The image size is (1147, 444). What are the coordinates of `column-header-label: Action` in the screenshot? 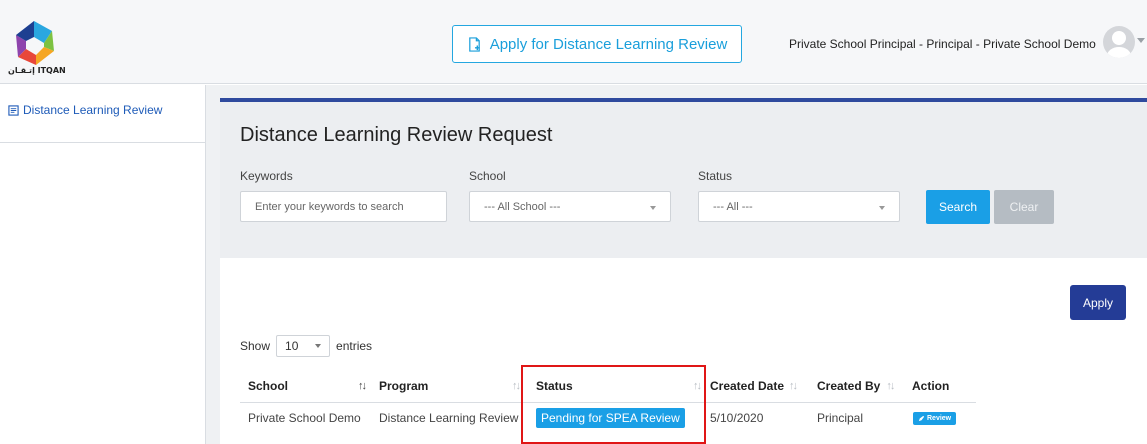 It's located at (931, 385).